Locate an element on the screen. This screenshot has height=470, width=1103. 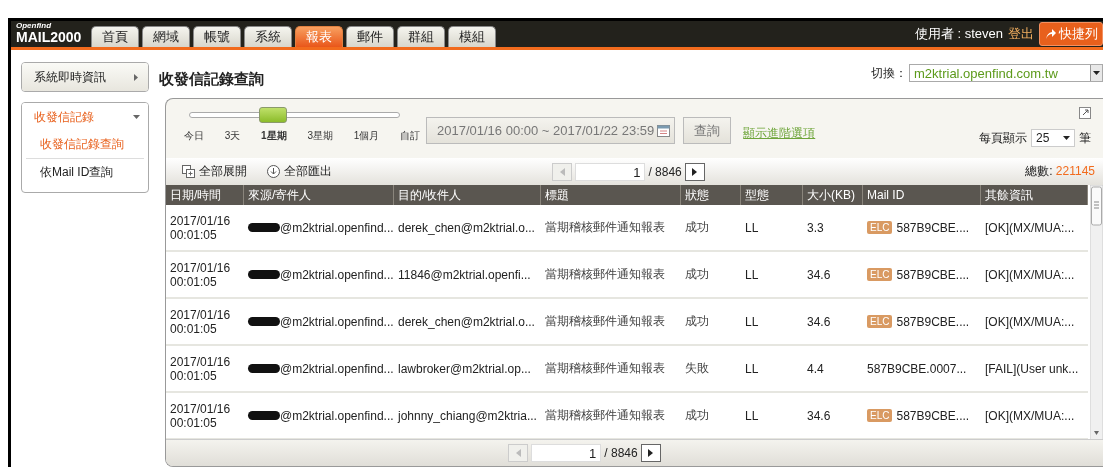
menu-group-label: 收發信記錄 is located at coordinates (64, 117).